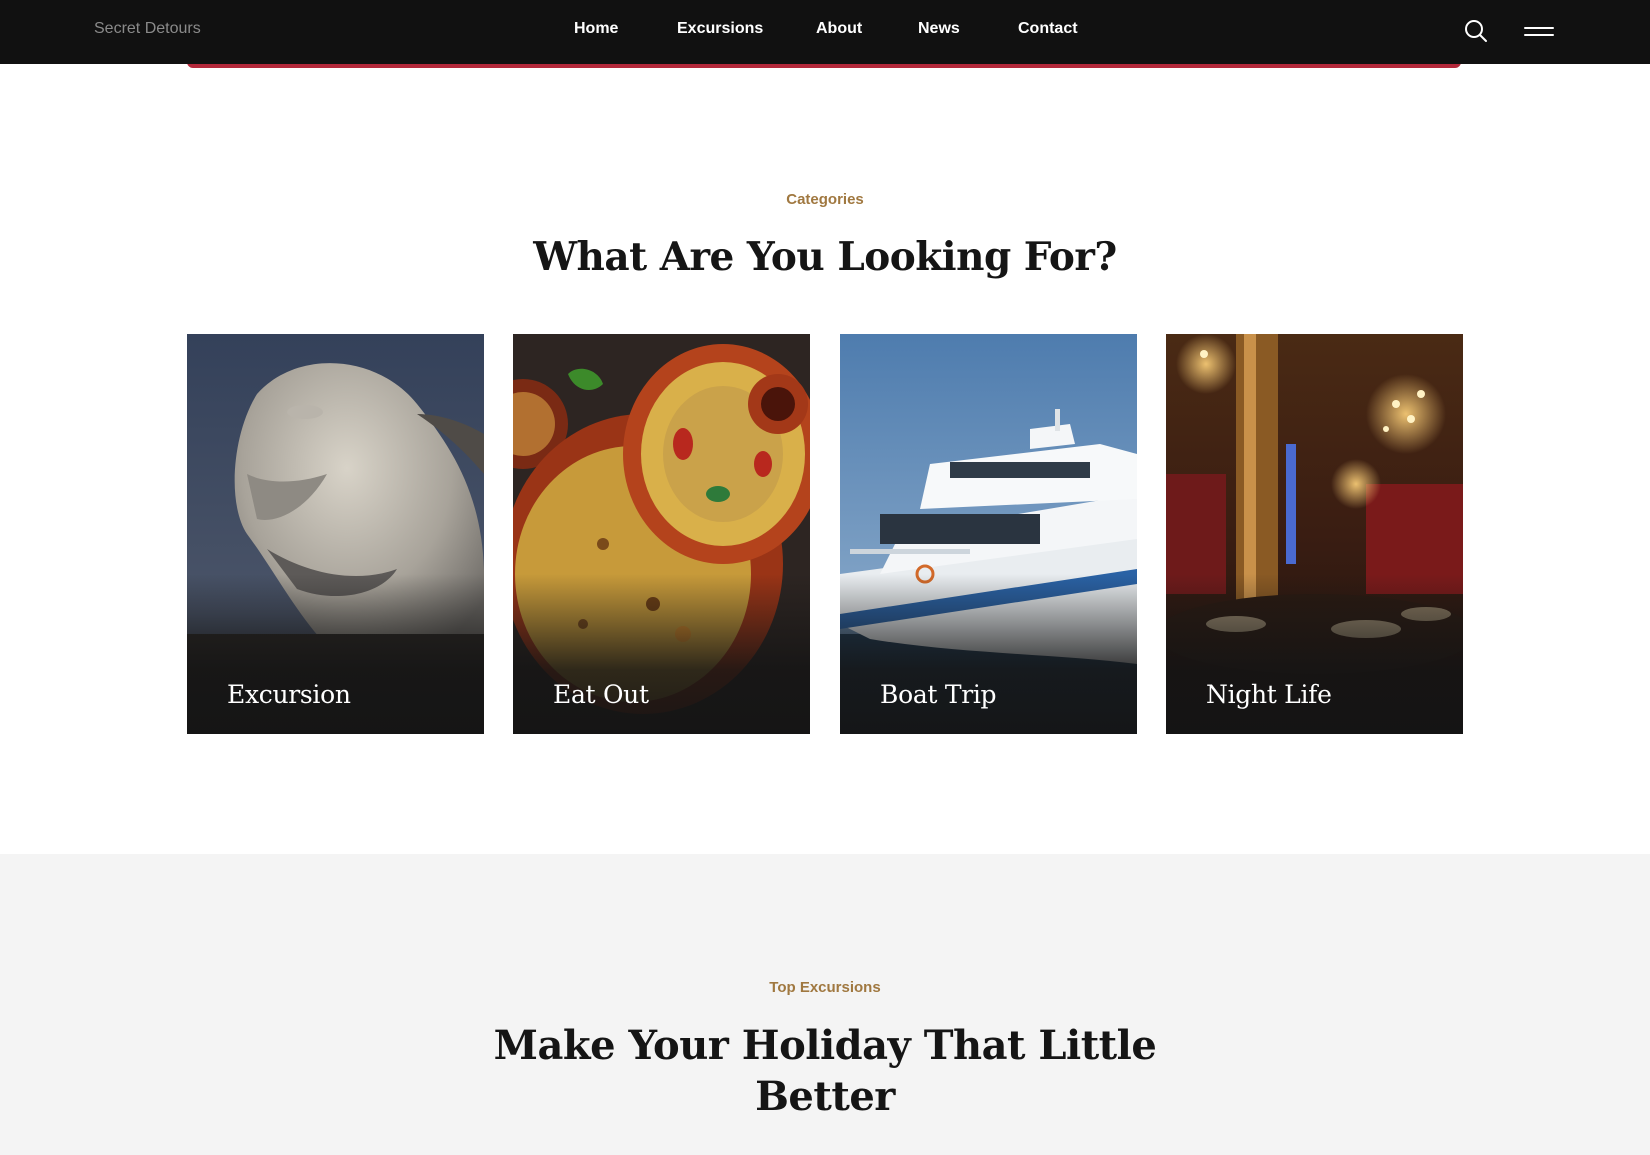 Image resolution: width=1650 pixels, height=1155 pixels. Describe the element at coordinates (825, 1096) in the screenshot. I see `top-excursions-heading-line2: Better` at that location.